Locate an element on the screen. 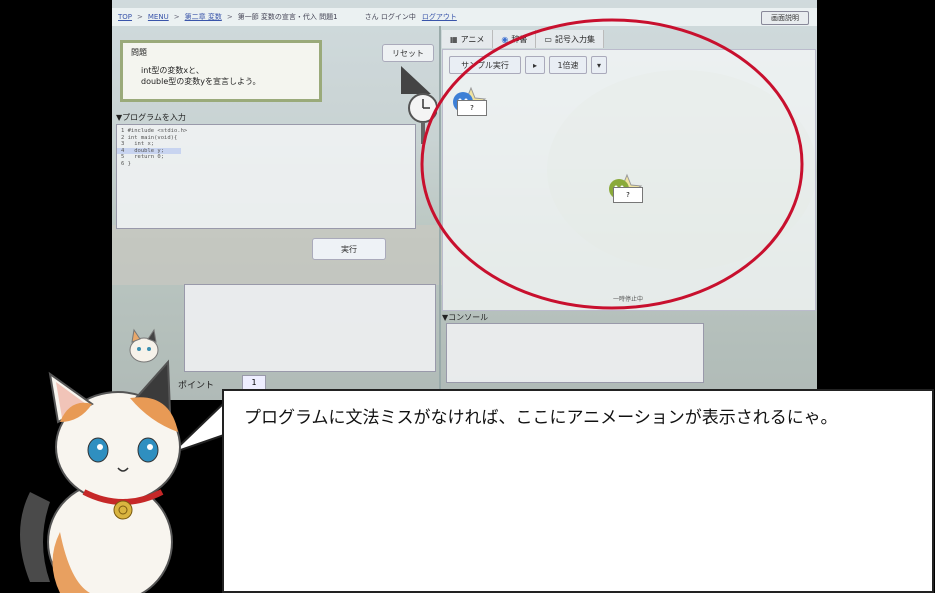 This screenshot has width=935, height=593. crumb-menu-link: MENU is located at coordinates (158, 17).